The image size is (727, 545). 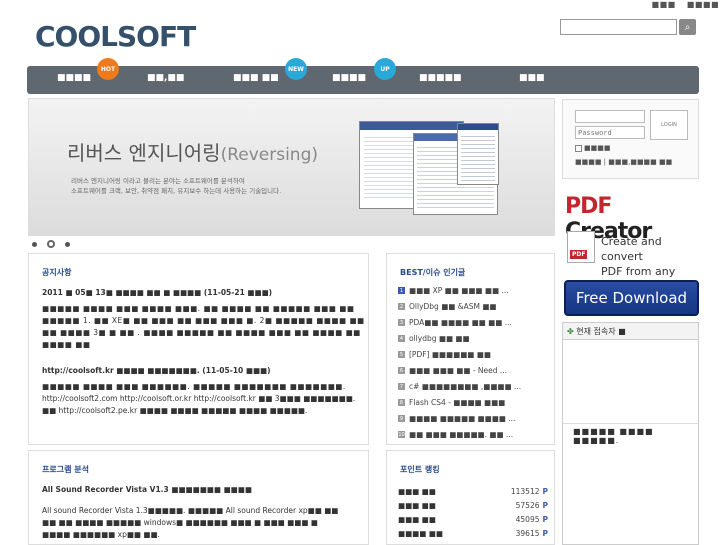 I want to click on nav-label: ■■■■, so click(x=74, y=78).